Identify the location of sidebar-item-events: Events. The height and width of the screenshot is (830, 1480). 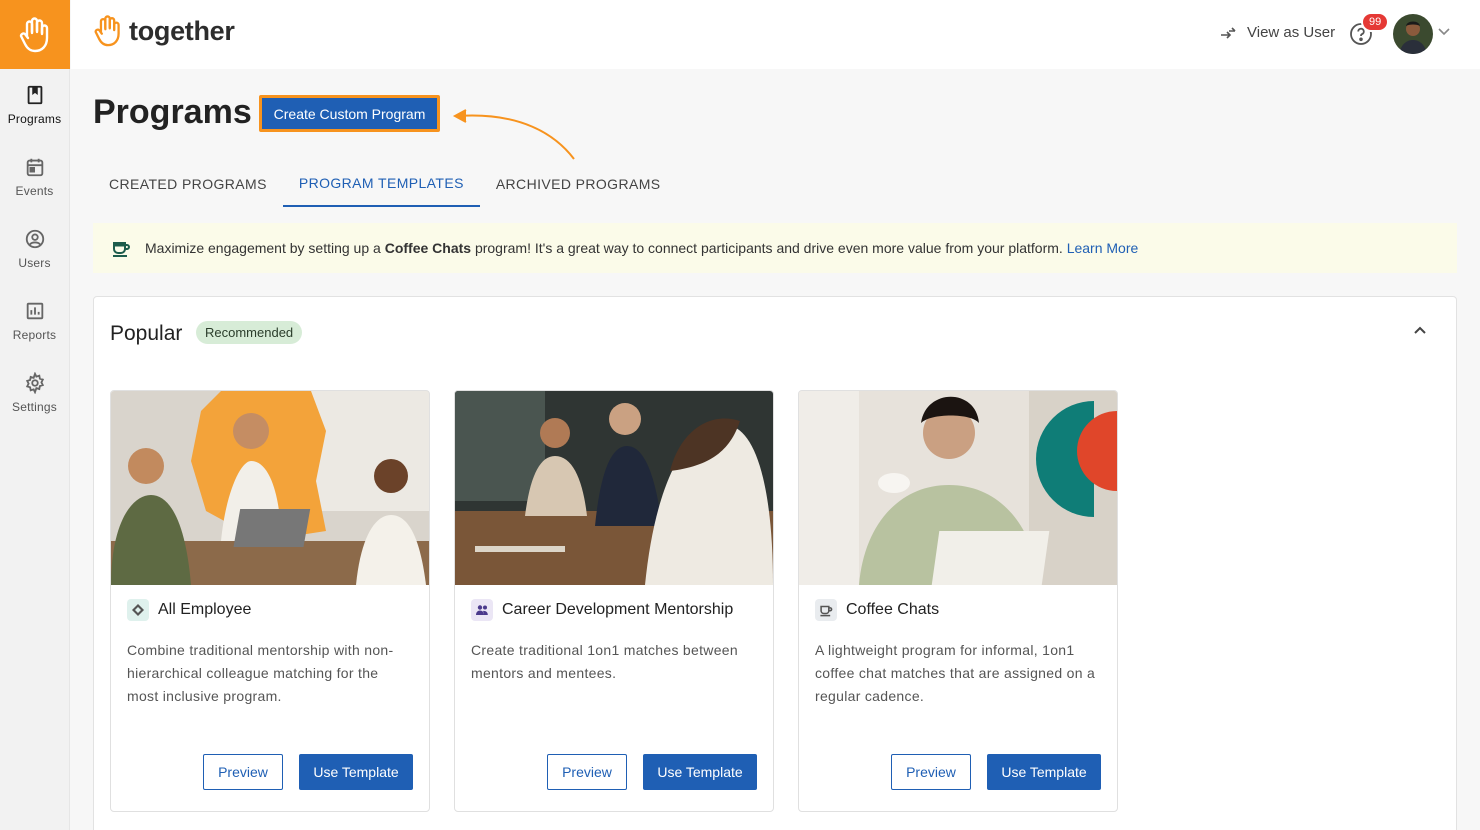
(34, 177).